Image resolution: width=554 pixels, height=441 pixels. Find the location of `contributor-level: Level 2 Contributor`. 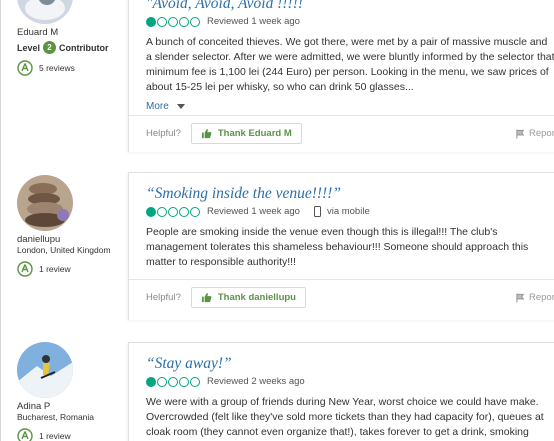

contributor-level: Level 2 Contributor is located at coordinates (72, 47).